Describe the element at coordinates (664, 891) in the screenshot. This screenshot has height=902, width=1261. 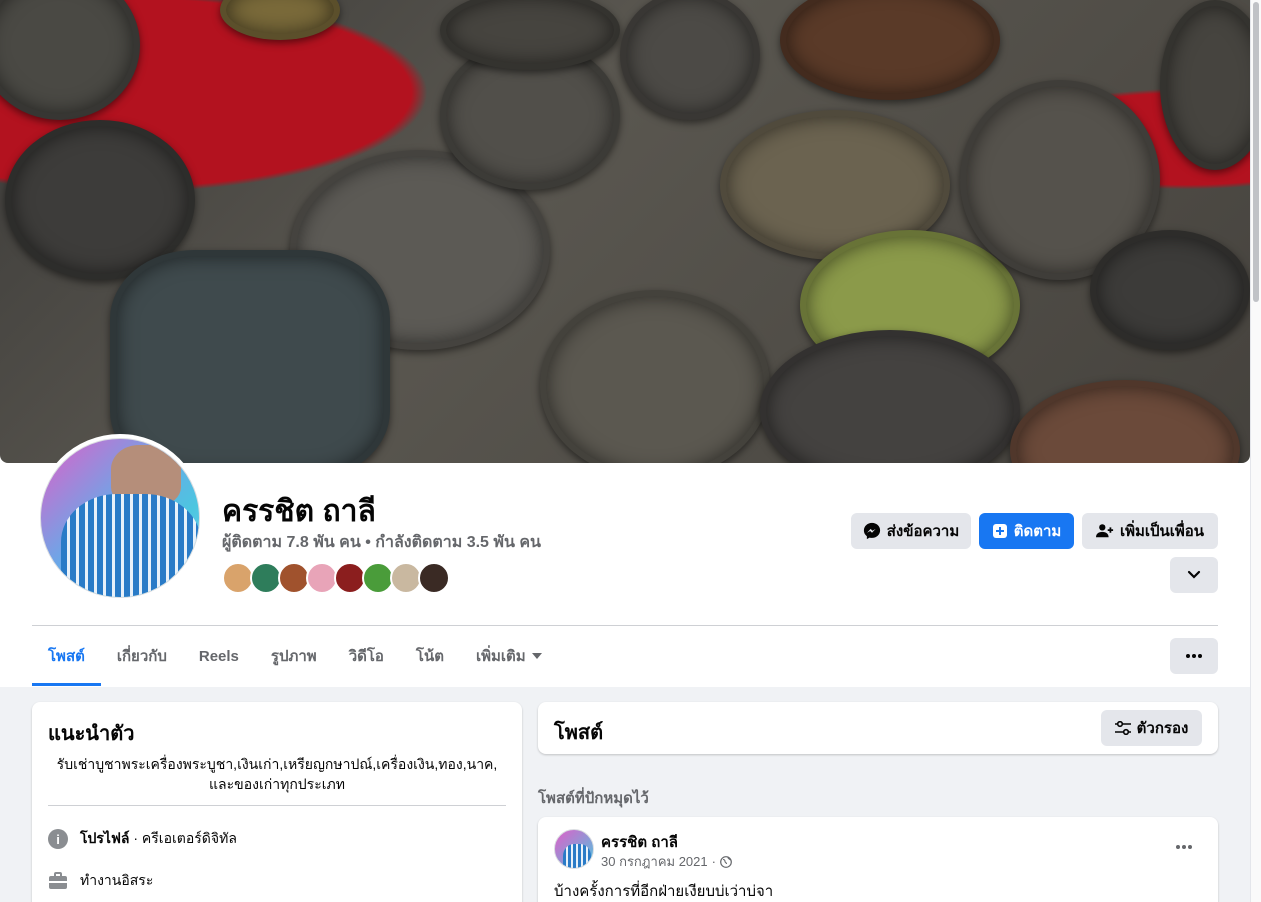
I see `post-text: บ้างครั้งการที่อีกฝ่ายเงียบบ่เว่าบ่จา` at that location.